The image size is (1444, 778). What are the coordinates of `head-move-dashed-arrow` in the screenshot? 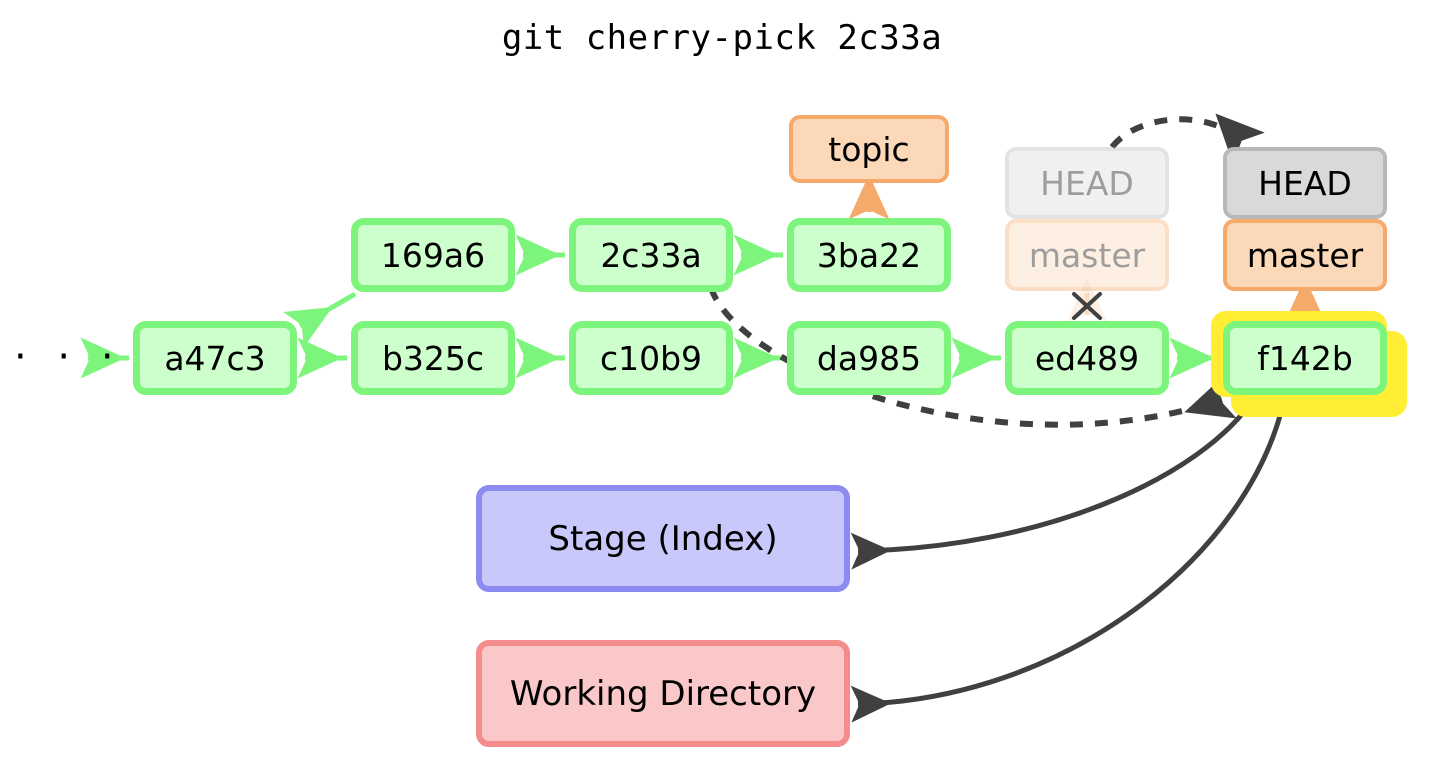 It's located at (1187, 138).